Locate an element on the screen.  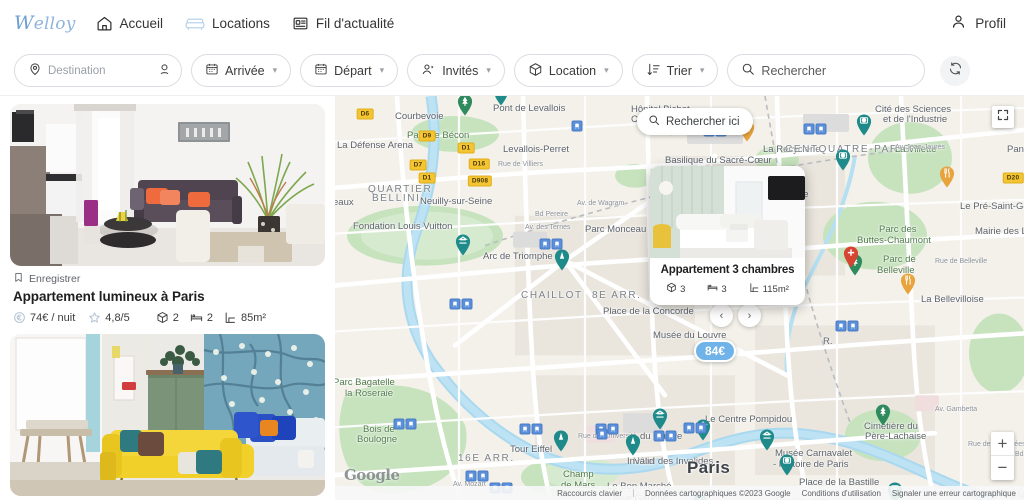
nav-item-accueil-label: Accueil is located at coordinates (141, 23).